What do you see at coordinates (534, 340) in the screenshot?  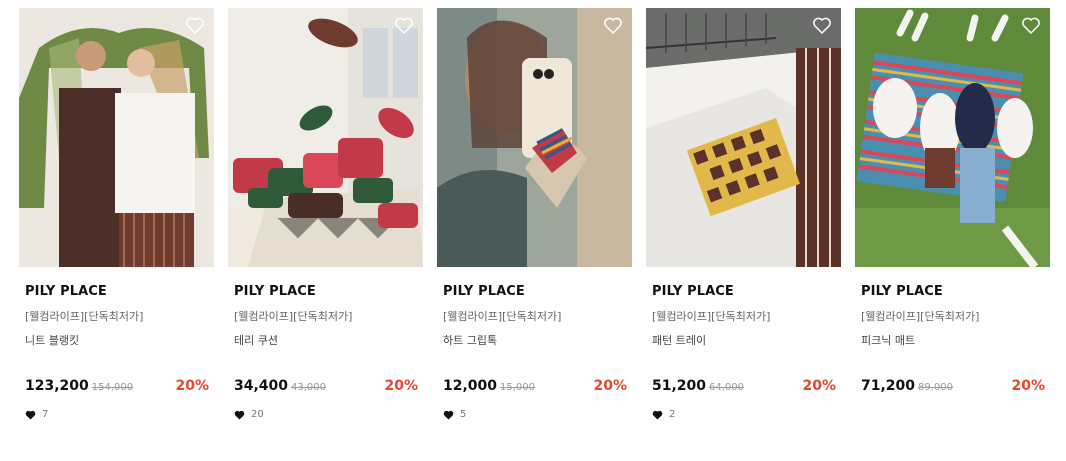 I see `product-name: 하트 그립톡` at bounding box center [534, 340].